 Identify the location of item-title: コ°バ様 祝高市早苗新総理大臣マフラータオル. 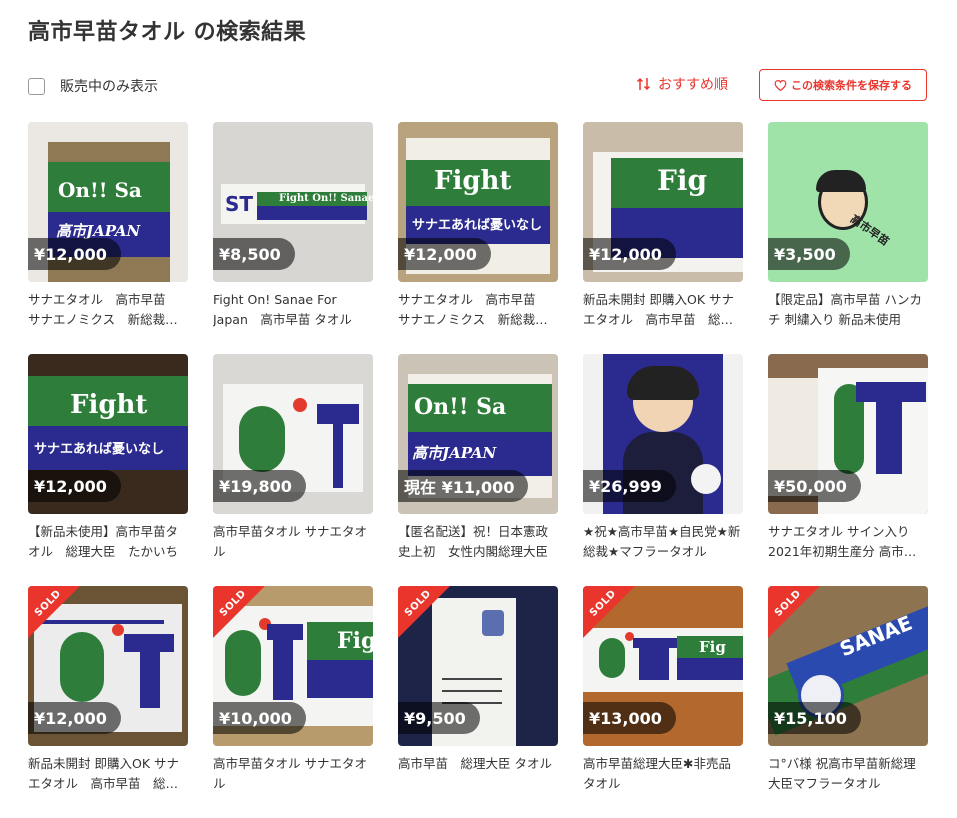
(848, 774).